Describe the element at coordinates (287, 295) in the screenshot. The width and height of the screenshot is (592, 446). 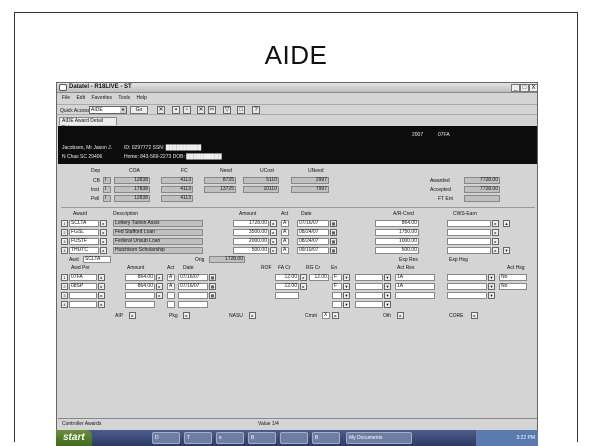
I see `fa-cr` at that location.